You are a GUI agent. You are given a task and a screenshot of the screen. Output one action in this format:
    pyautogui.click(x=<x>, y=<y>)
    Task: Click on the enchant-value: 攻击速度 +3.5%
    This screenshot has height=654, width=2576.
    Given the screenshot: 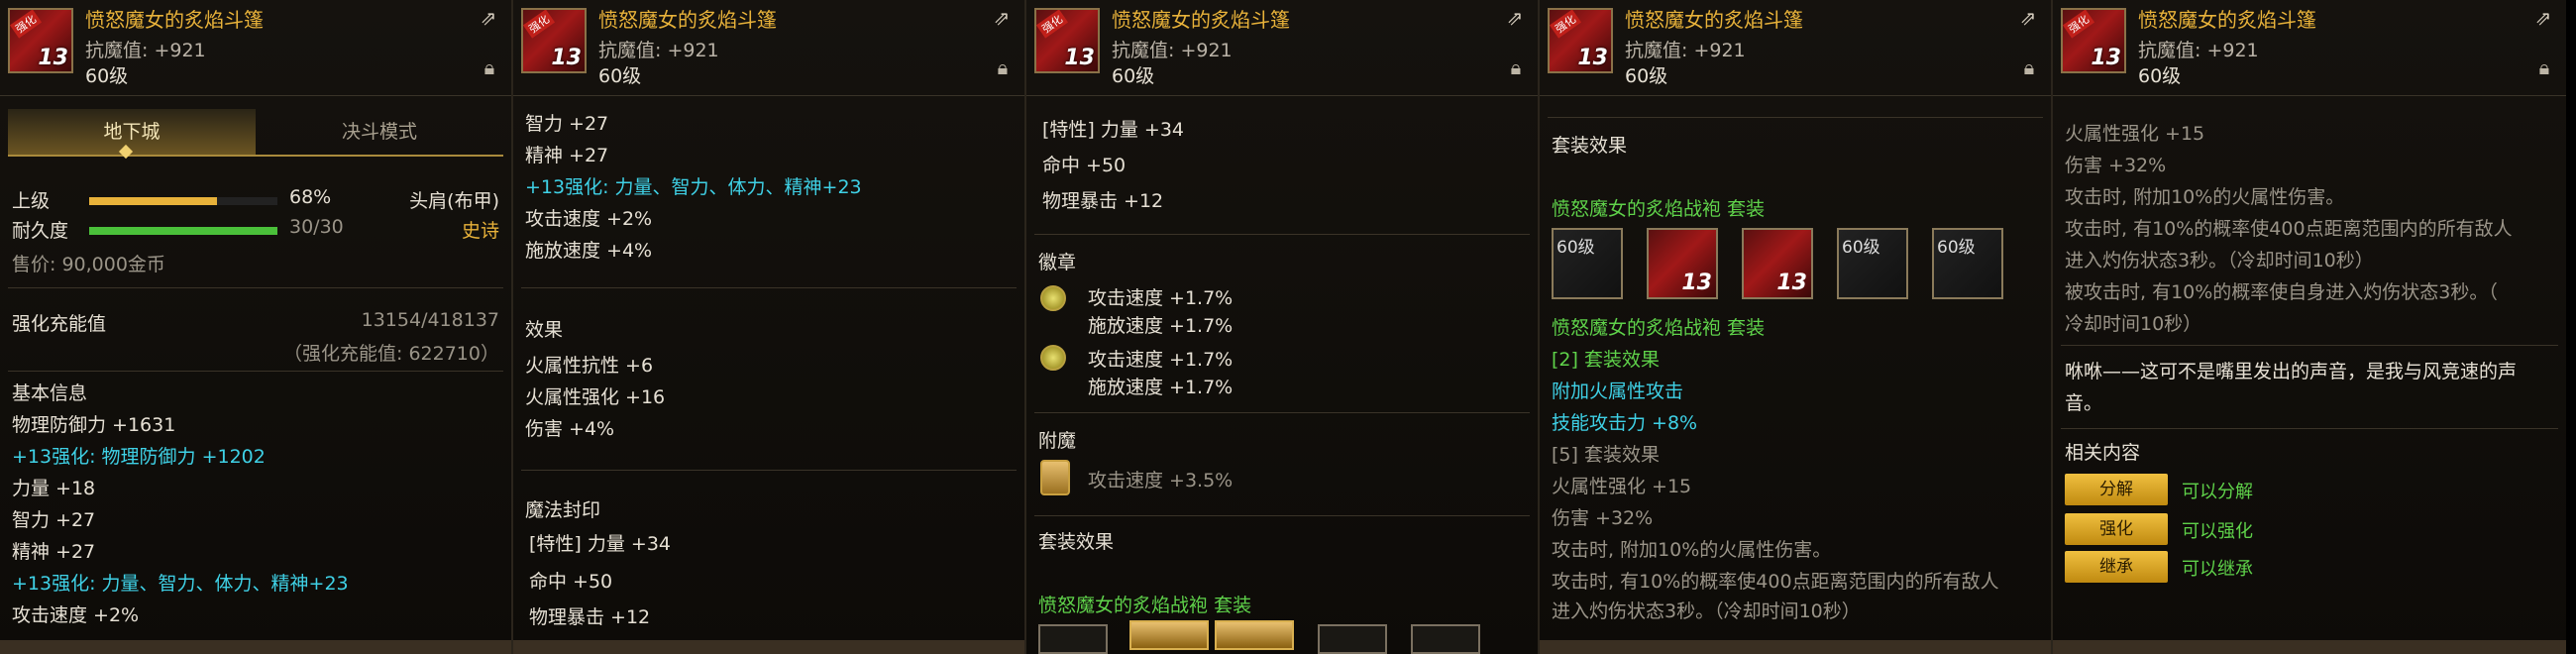 What is the action you would take?
    pyautogui.click(x=1161, y=480)
    